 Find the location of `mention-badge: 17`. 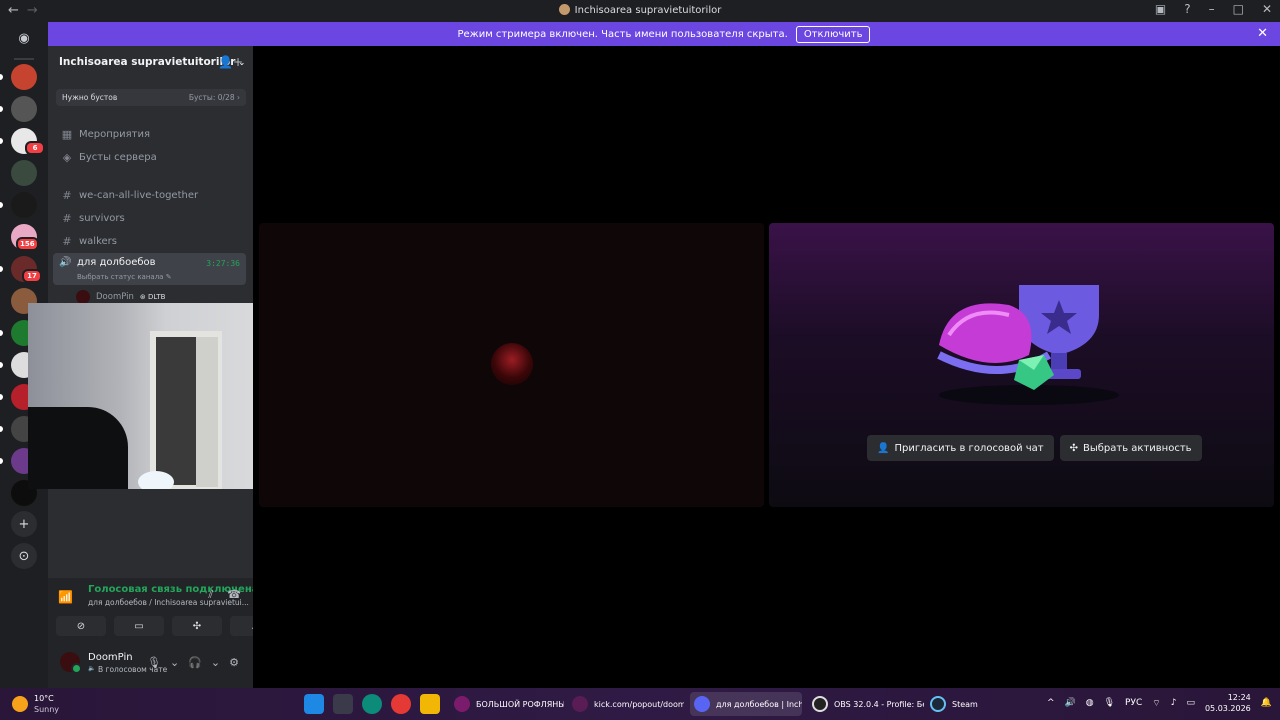

mention-badge: 17 is located at coordinates (32, 276).